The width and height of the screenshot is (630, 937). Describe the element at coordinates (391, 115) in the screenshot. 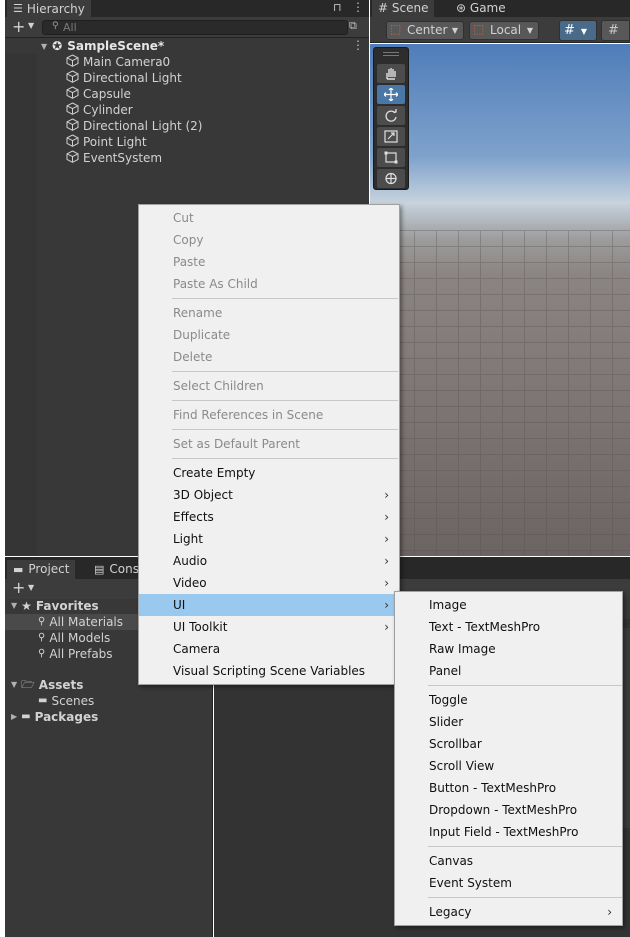

I see `rotate-tool-button` at that location.